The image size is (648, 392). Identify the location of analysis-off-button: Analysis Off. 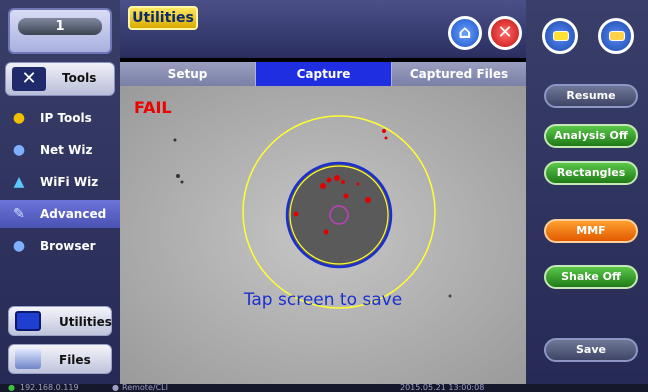
(591, 136).